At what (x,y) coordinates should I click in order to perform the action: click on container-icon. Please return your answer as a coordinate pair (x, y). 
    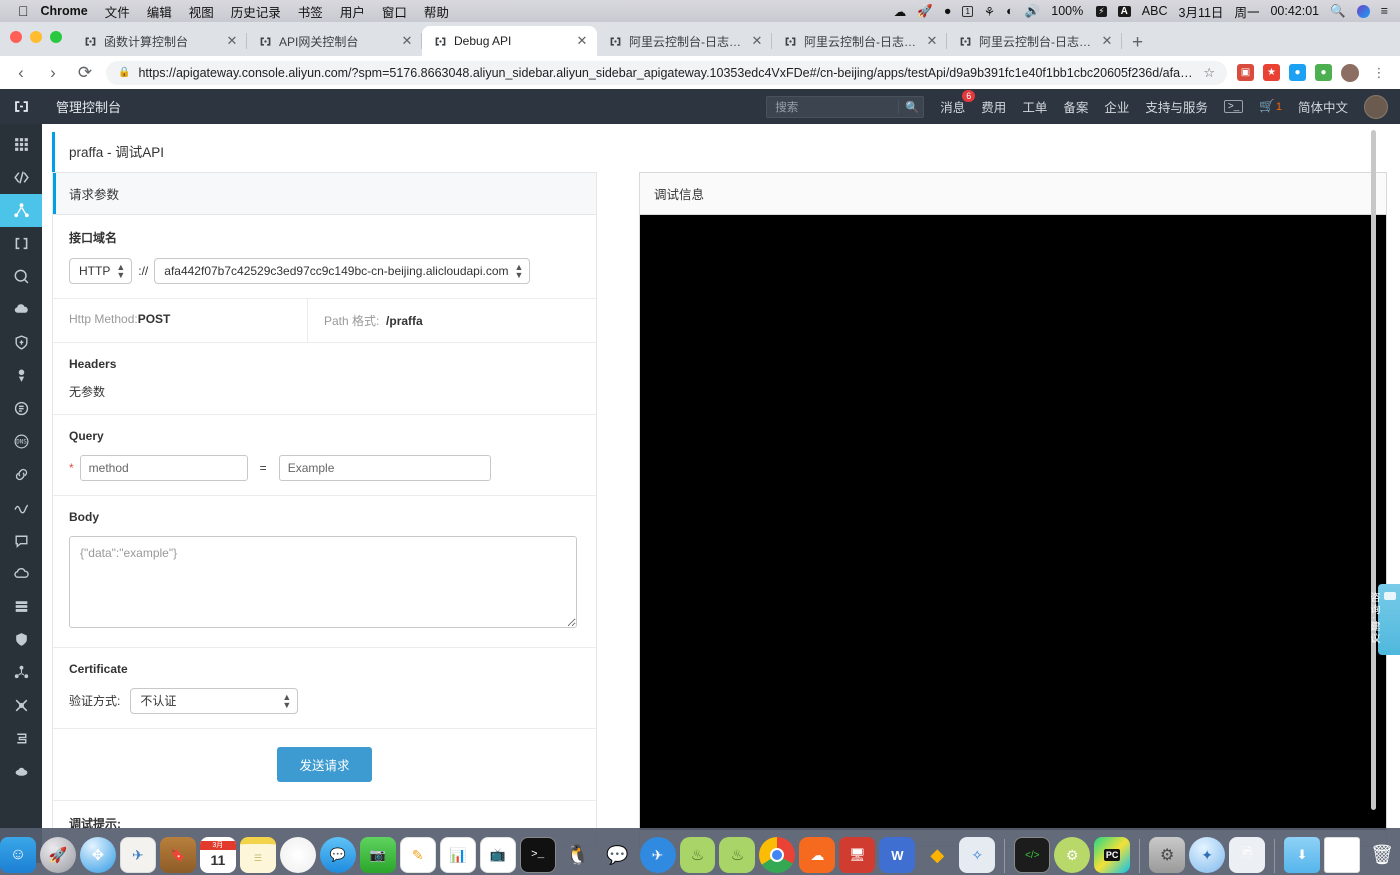
    Looking at the image, I should click on (21, 243).